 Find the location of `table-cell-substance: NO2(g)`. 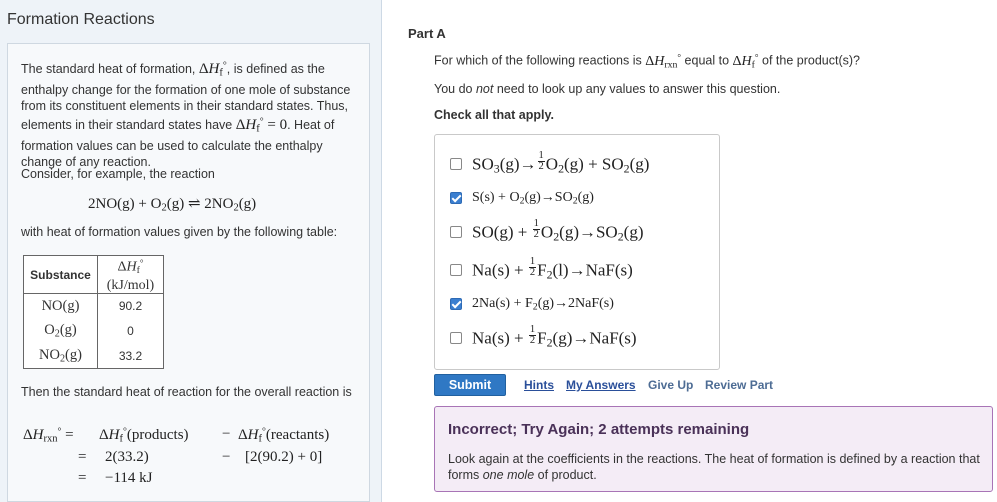

table-cell-substance: NO2(g) is located at coordinates (60, 356).